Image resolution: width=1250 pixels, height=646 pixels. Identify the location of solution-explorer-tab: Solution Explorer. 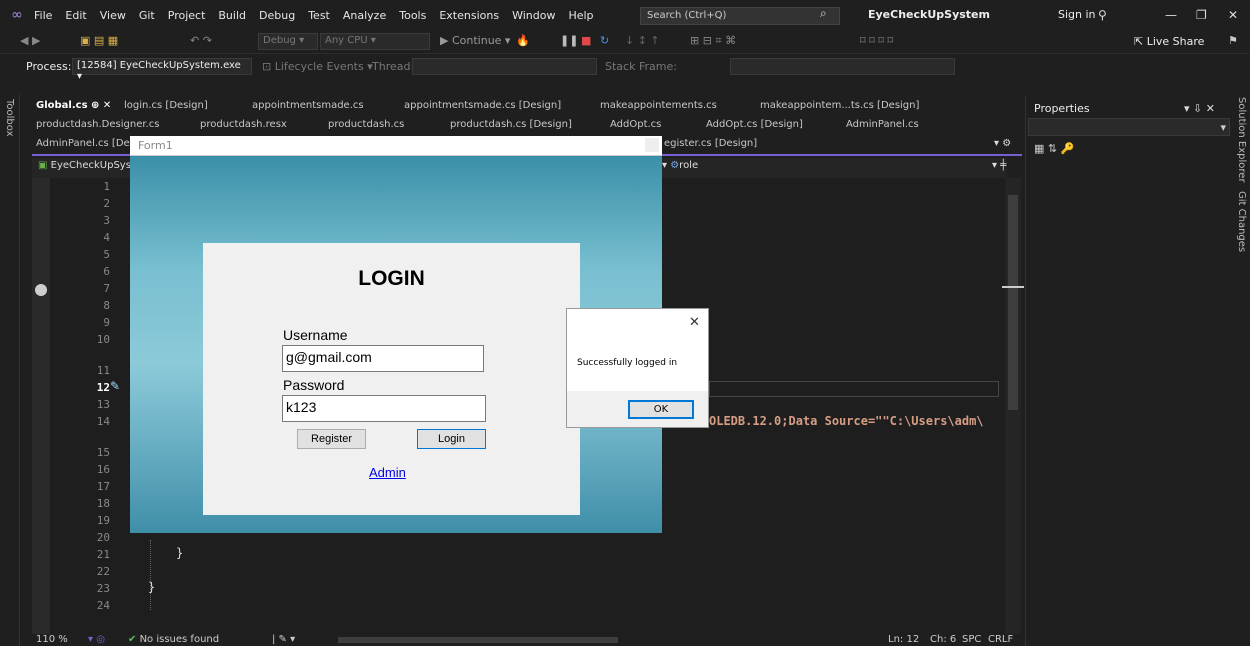
(1241, 140).